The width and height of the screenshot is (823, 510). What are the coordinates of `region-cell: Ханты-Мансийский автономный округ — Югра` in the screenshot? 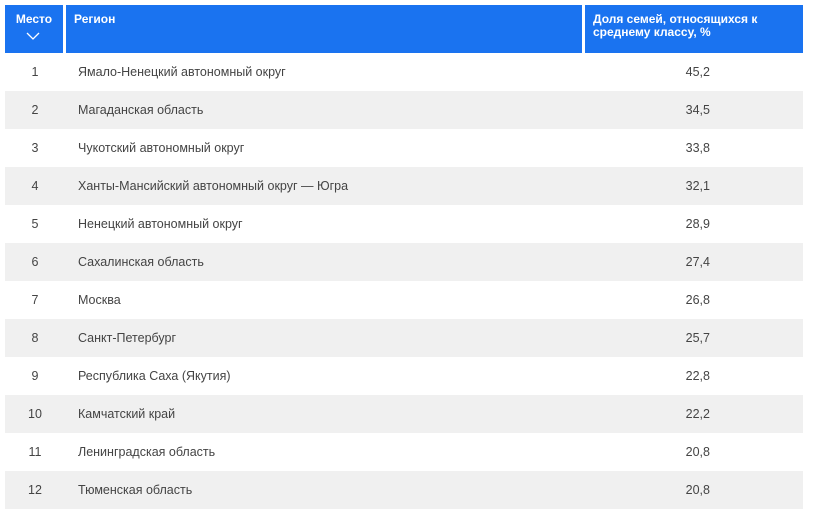 It's located at (213, 186).